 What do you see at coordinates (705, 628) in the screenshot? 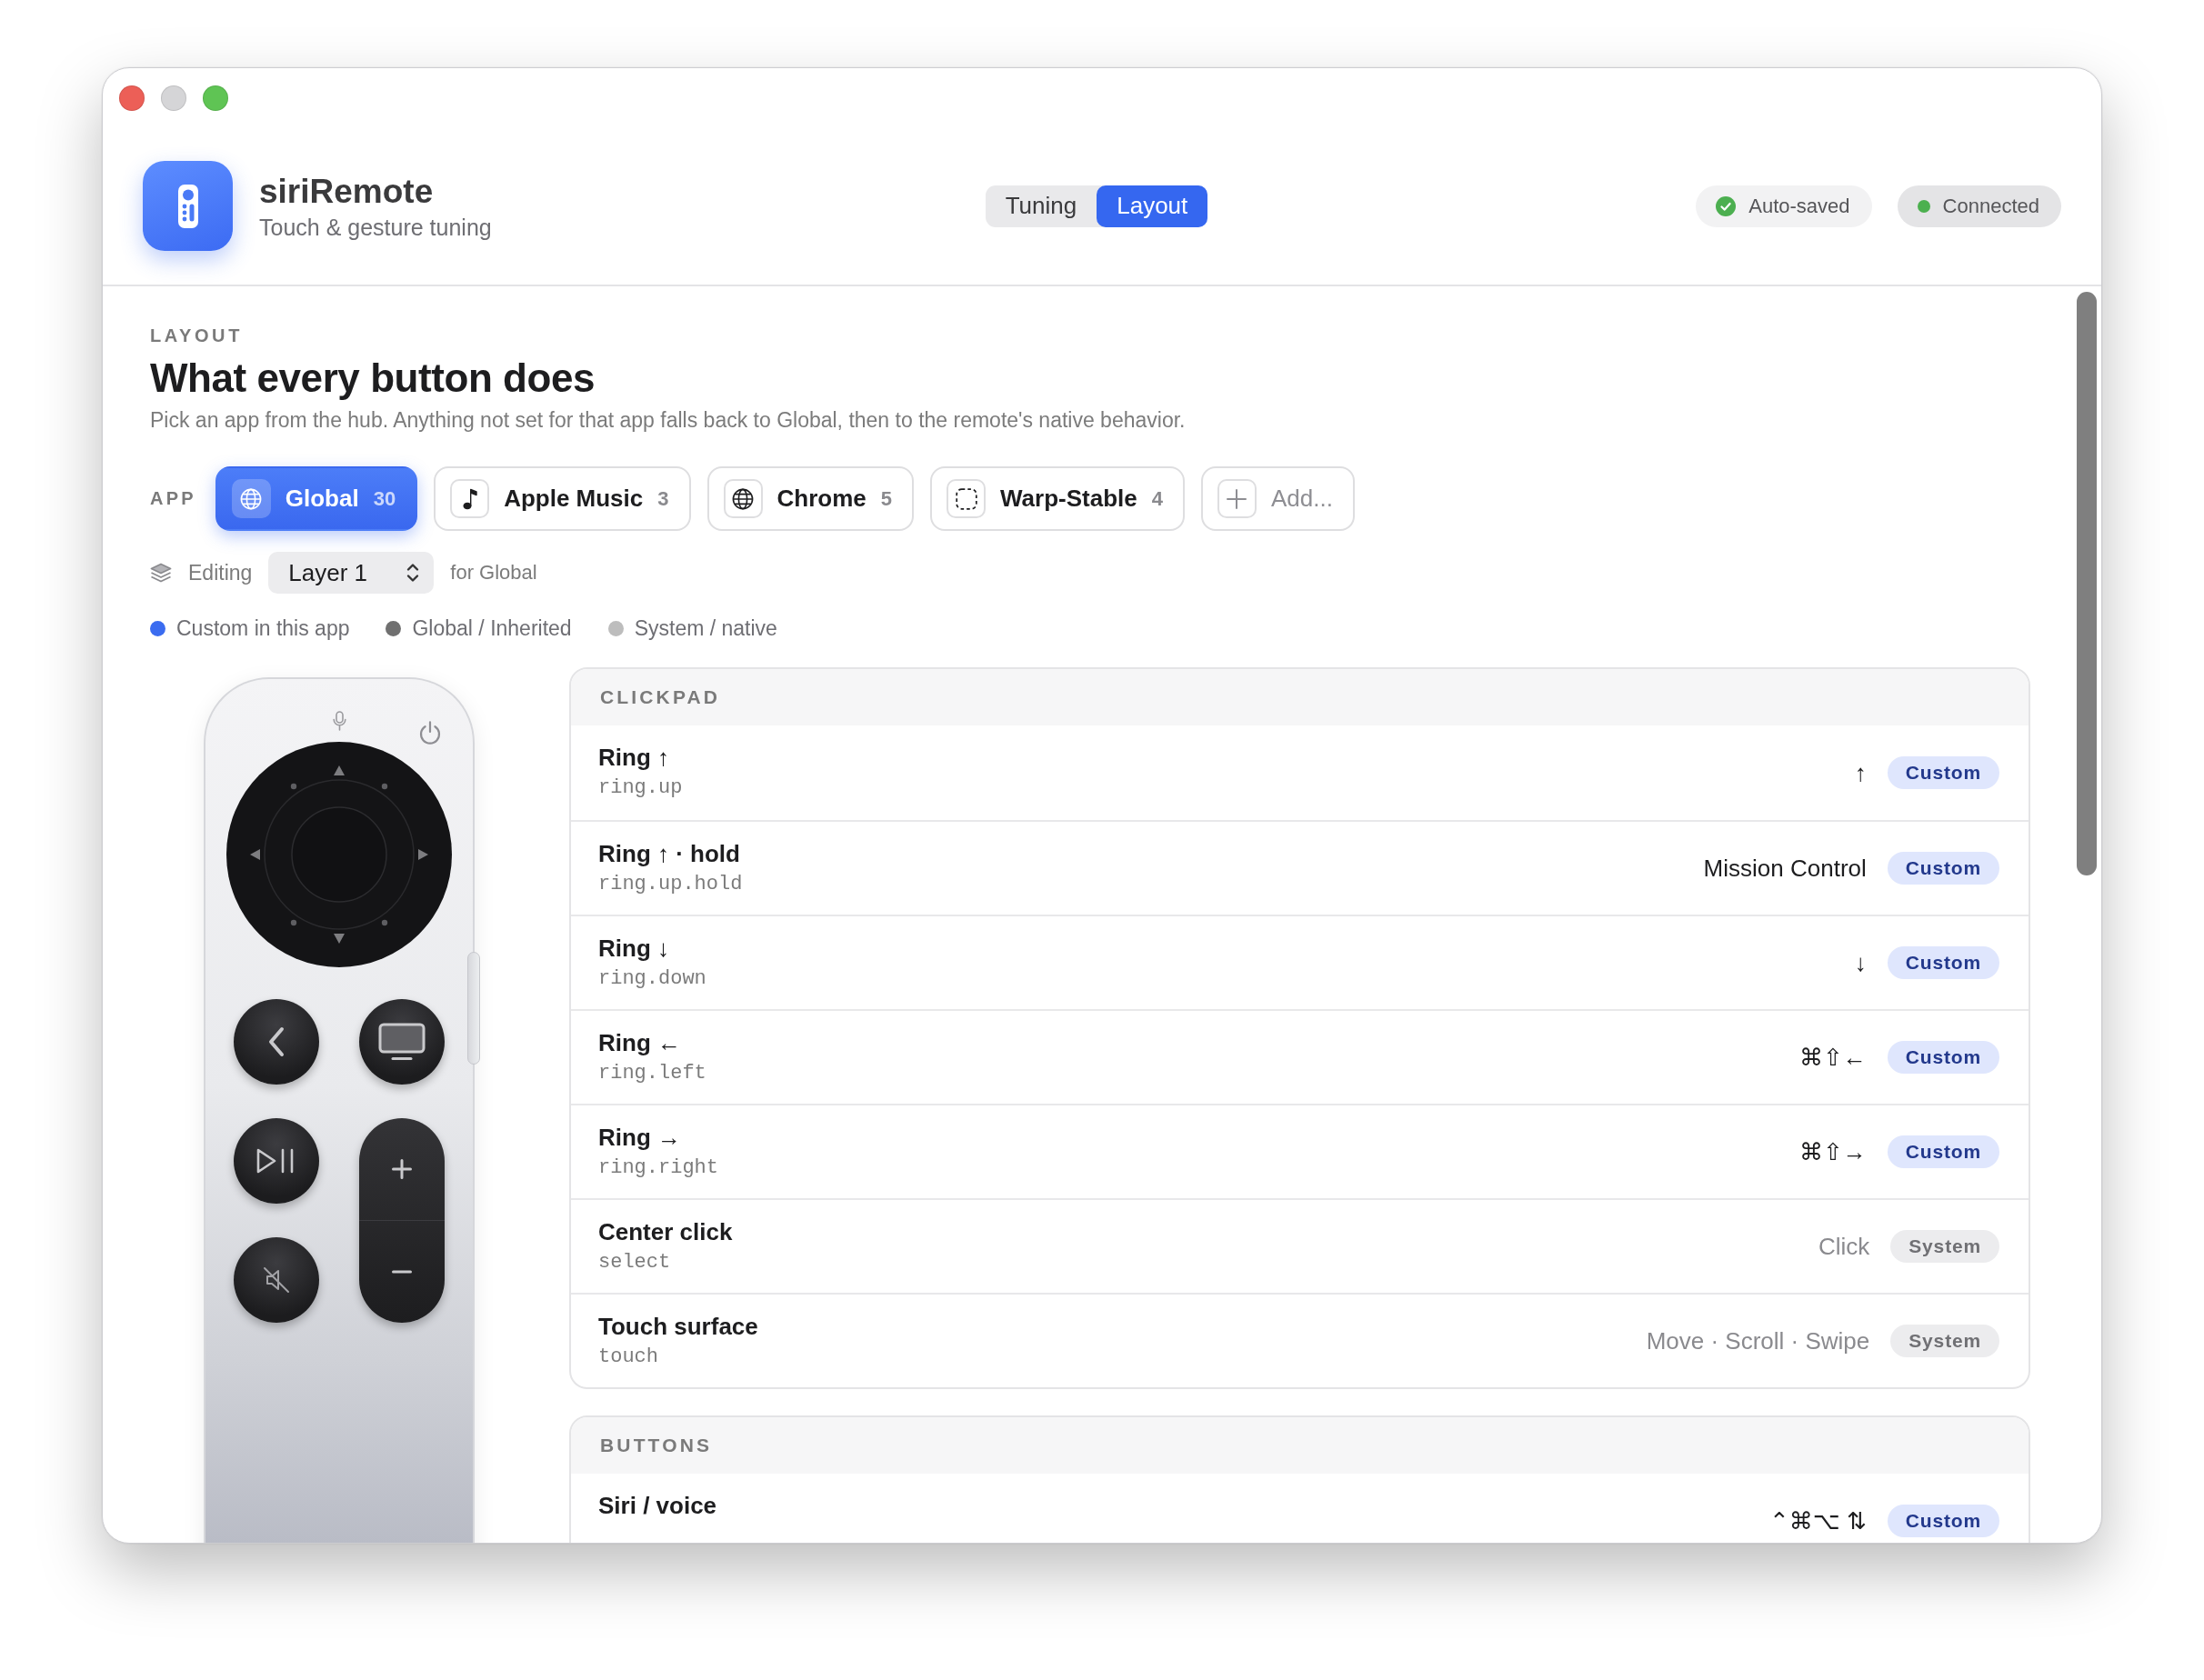
I see `legend-label: System / native` at bounding box center [705, 628].